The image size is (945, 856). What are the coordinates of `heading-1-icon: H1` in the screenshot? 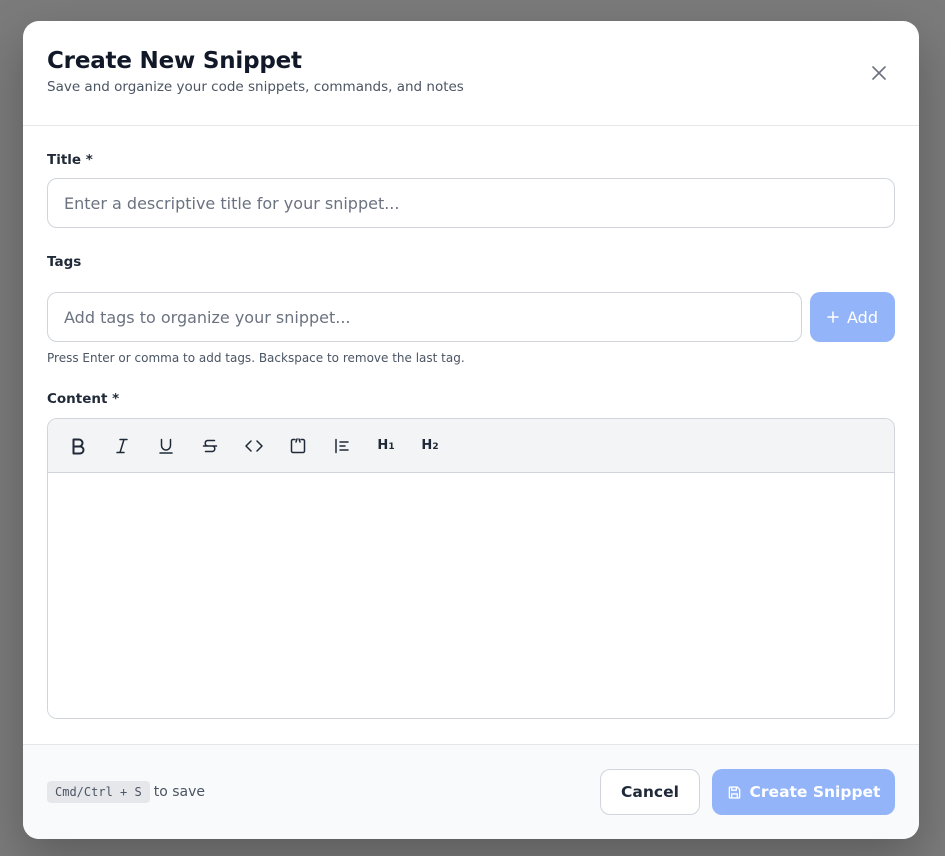 It's located at (386, 445).